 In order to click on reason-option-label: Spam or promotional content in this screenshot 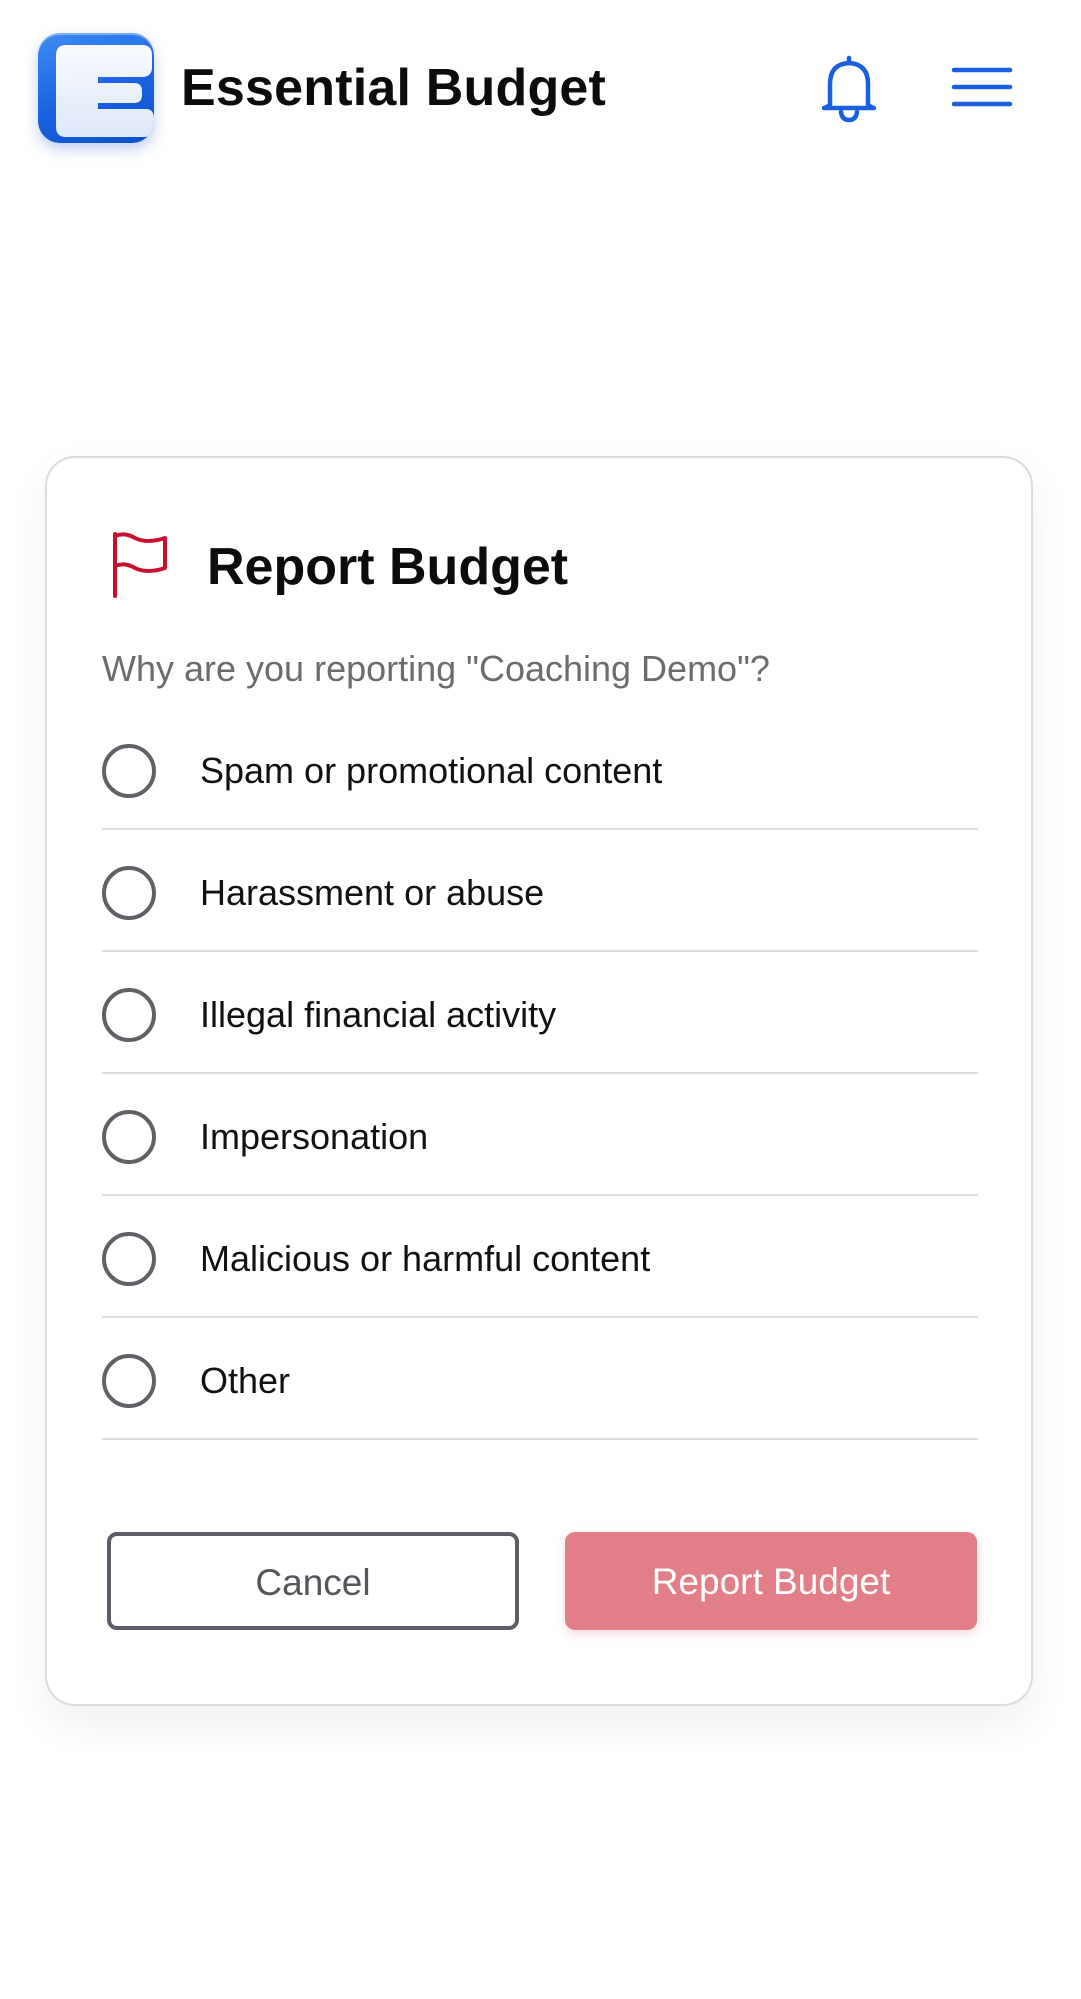, I will do `click(431, 770)`.